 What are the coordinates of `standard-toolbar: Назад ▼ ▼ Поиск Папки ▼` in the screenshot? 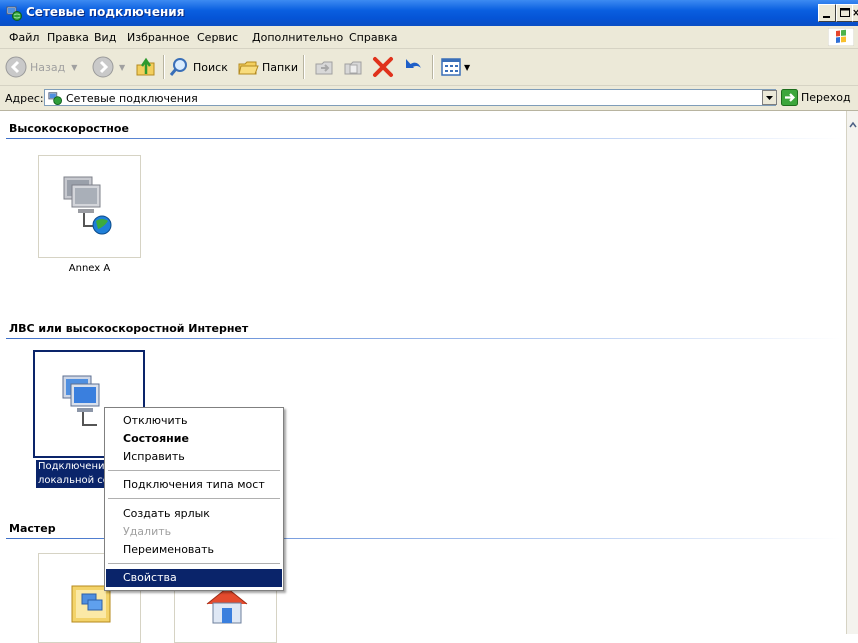 It's located at (429, 67).